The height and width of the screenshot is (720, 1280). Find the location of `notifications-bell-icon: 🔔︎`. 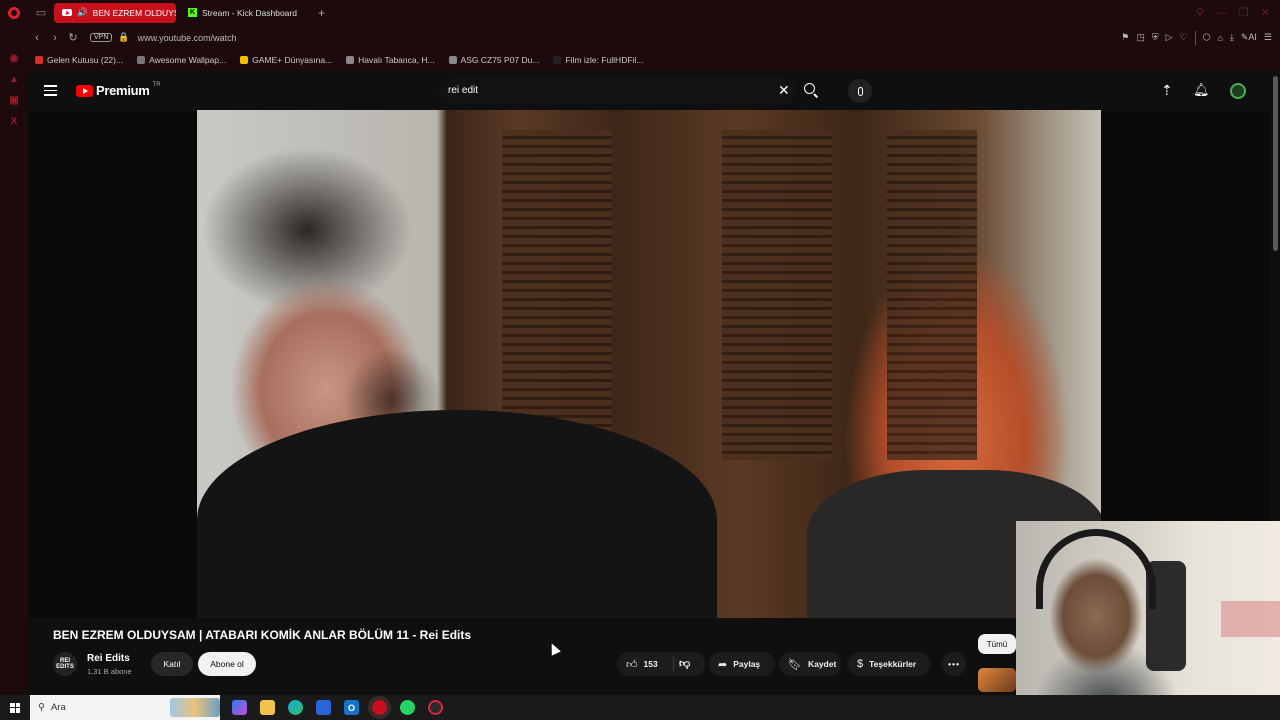

notifications-bell-icon: 🔔︎ is located at coordinates (1201, 90).